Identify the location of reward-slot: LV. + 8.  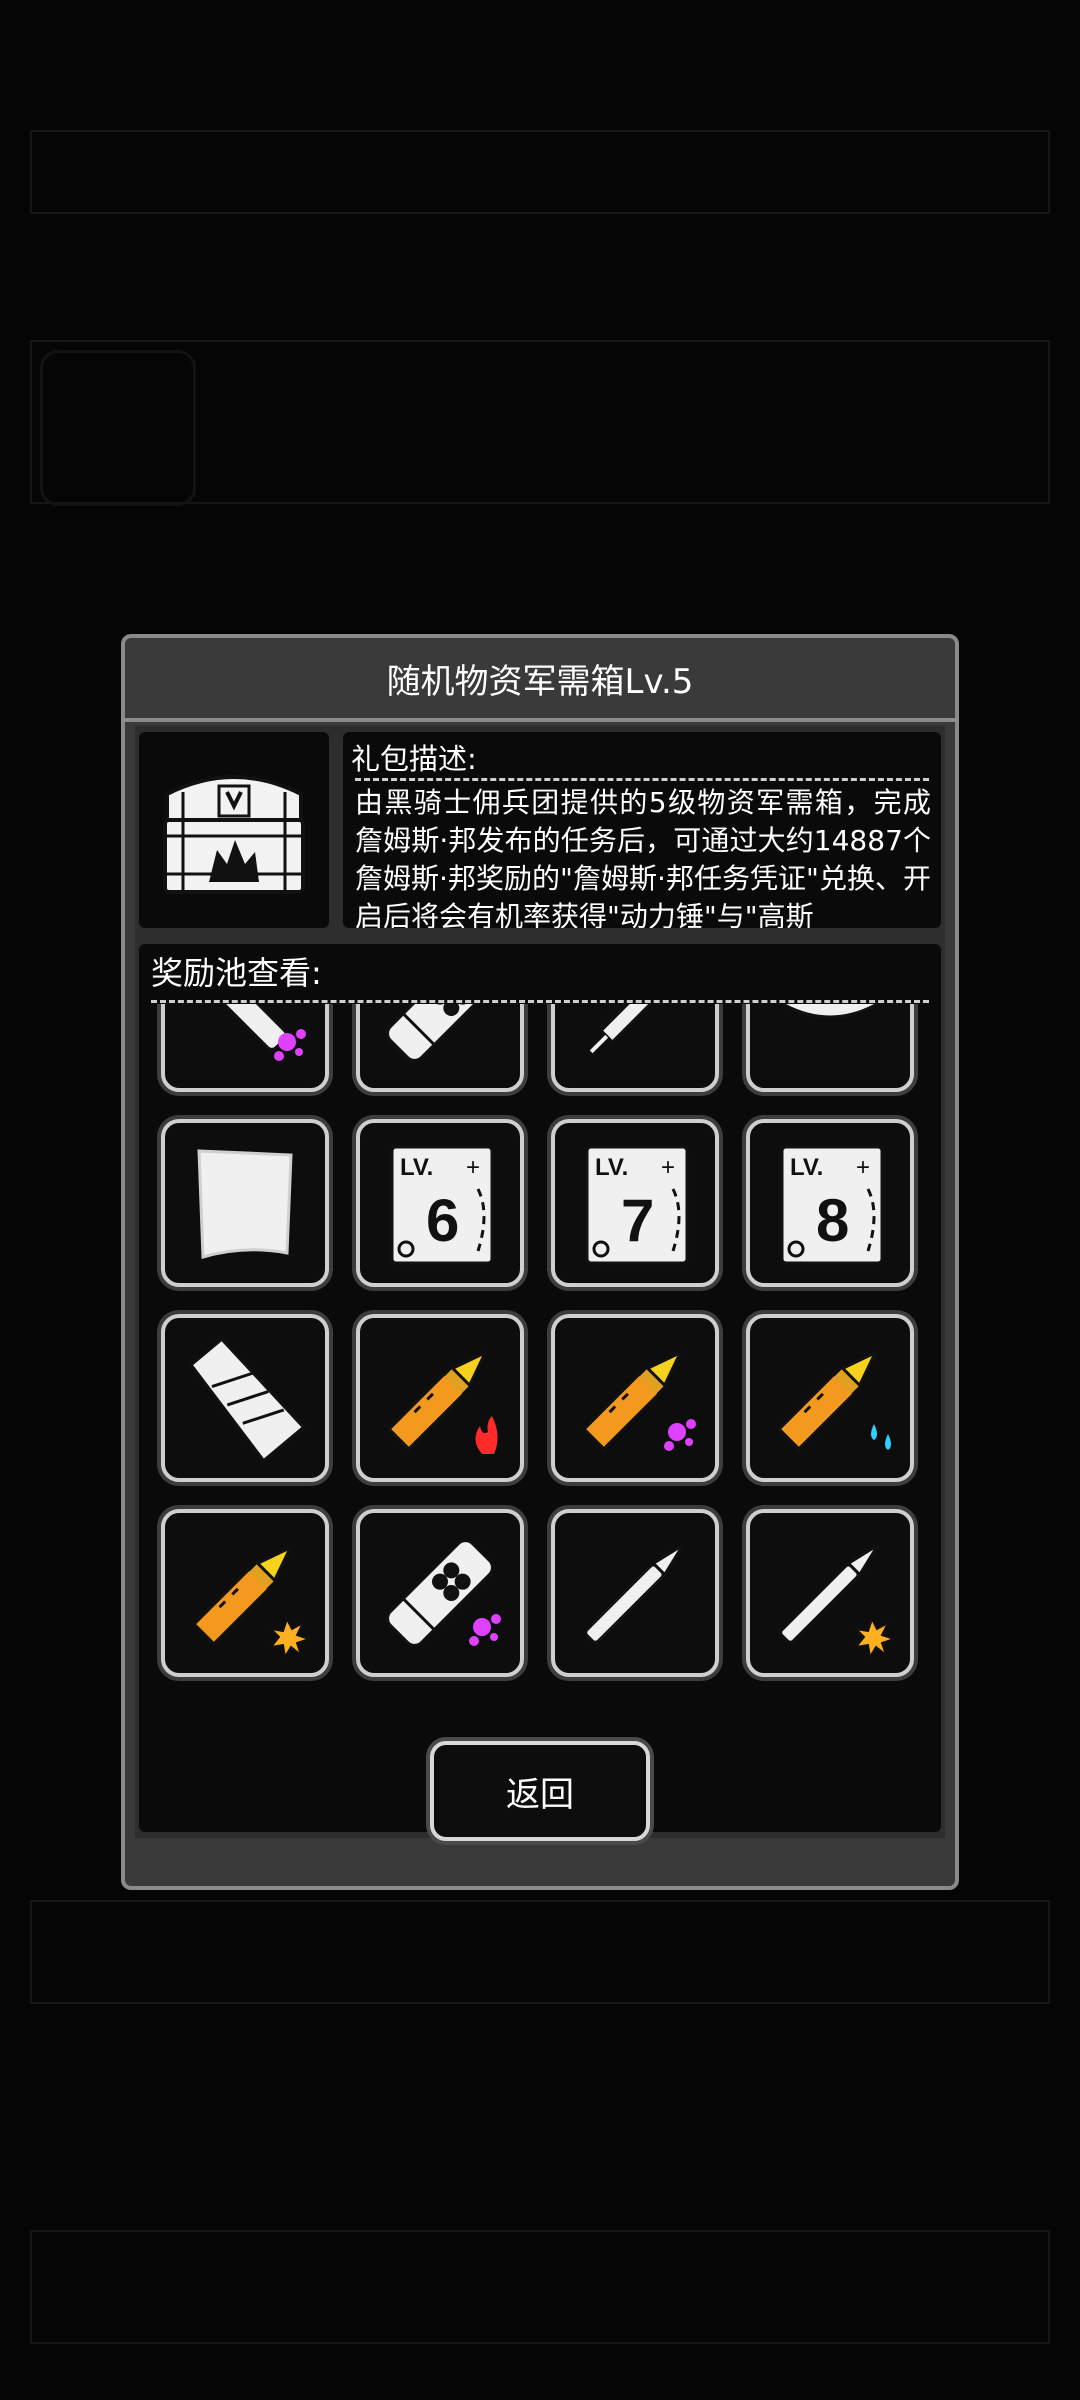
(830, 1203).